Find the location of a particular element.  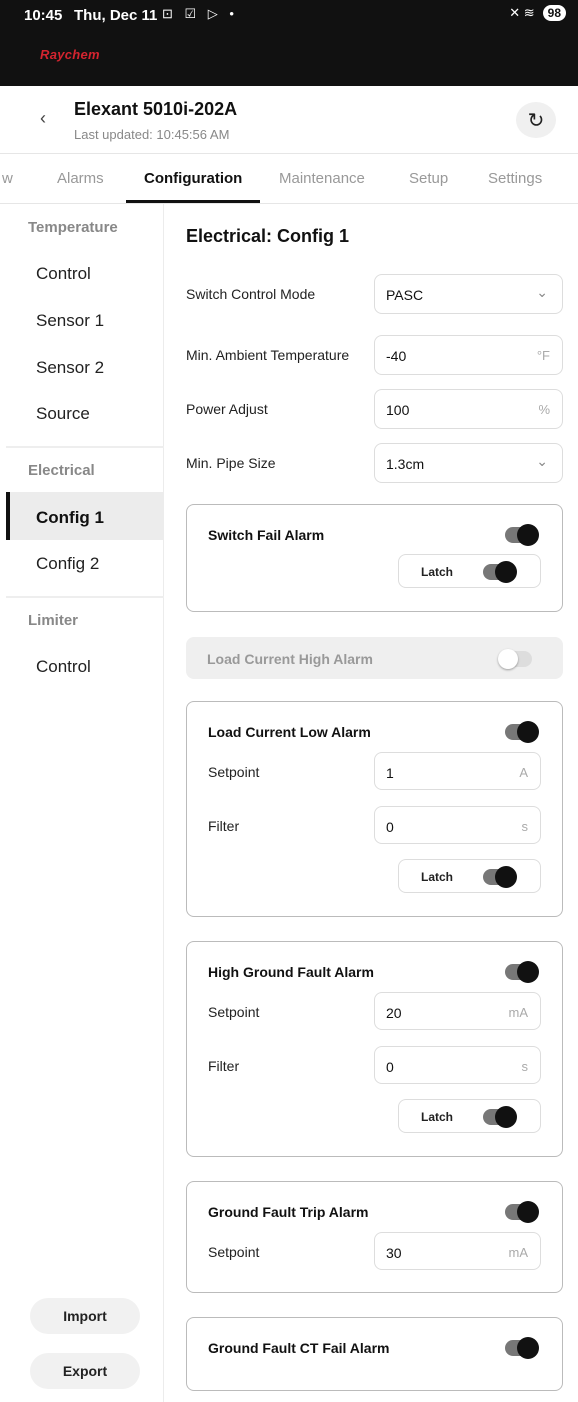

app-top-bar: 10:45 Thu, Dec 11 ⊡ ☑ ▷ • ✕ ≋ 98 Raychem is located at coordinates (289, 43).